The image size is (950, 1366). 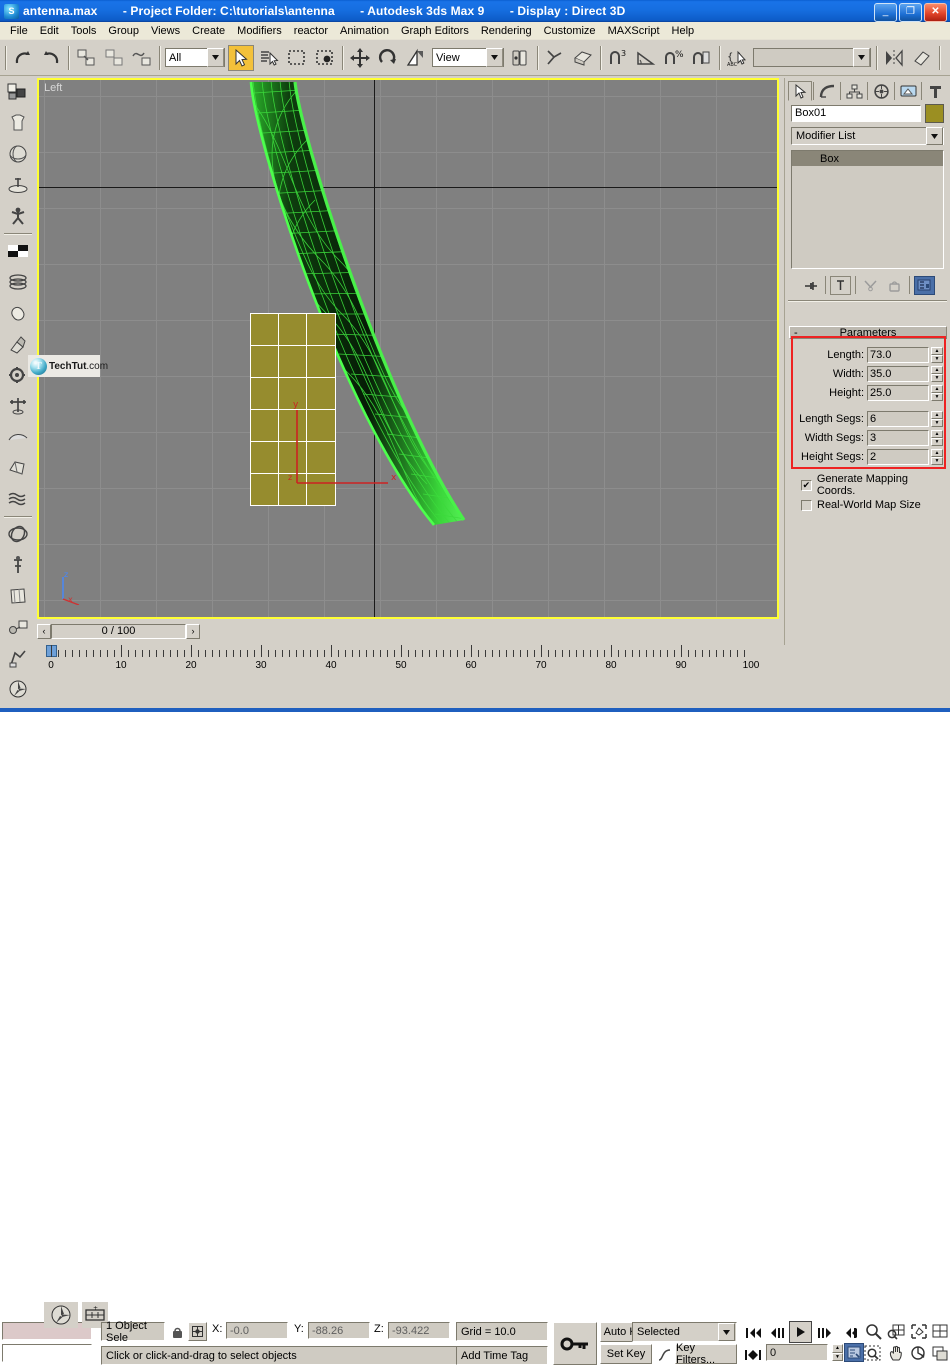 I want to click on add-time-tag-button: Add Time Tag, so click(x=502, y=1355).